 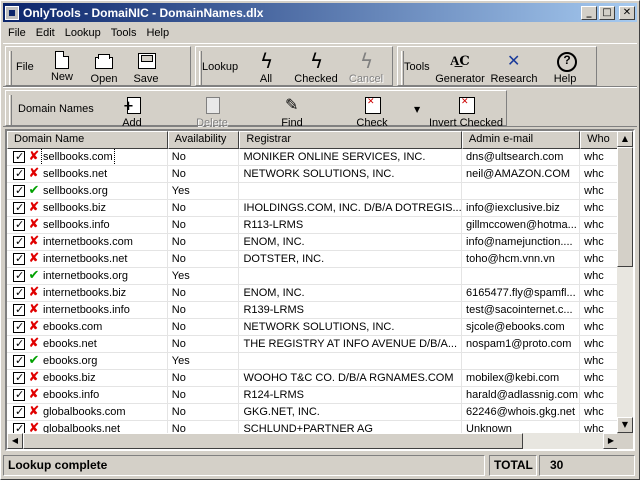 What do you see at coordinates (273, 441) in the screenshot?
I see `horizontal-scroll-thumb` at bounding box center [273, 441].